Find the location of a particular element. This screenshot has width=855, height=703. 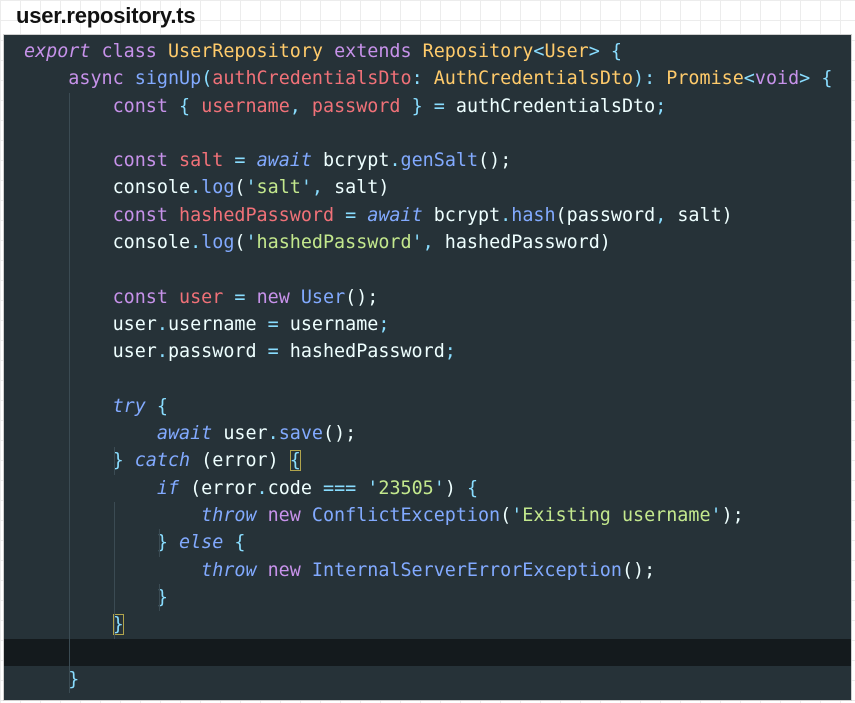

code-token: ' is located at coordinates (373, 488).